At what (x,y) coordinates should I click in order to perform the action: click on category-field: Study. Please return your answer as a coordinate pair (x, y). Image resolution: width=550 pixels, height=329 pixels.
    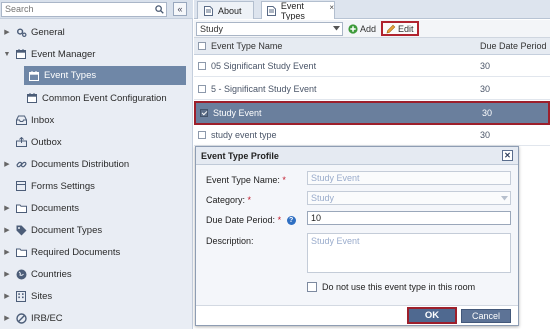
    Looking at the image, I should click on (409, 198).